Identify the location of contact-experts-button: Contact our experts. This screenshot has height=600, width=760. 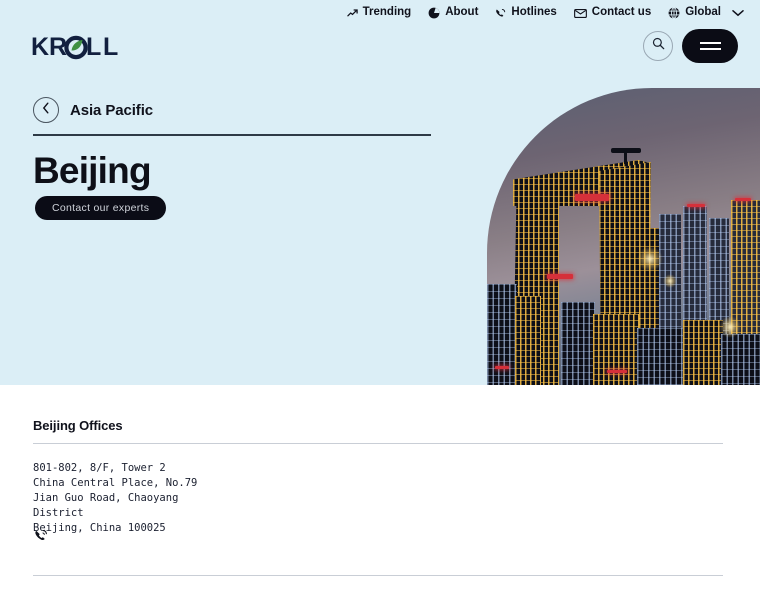
(101, 208).